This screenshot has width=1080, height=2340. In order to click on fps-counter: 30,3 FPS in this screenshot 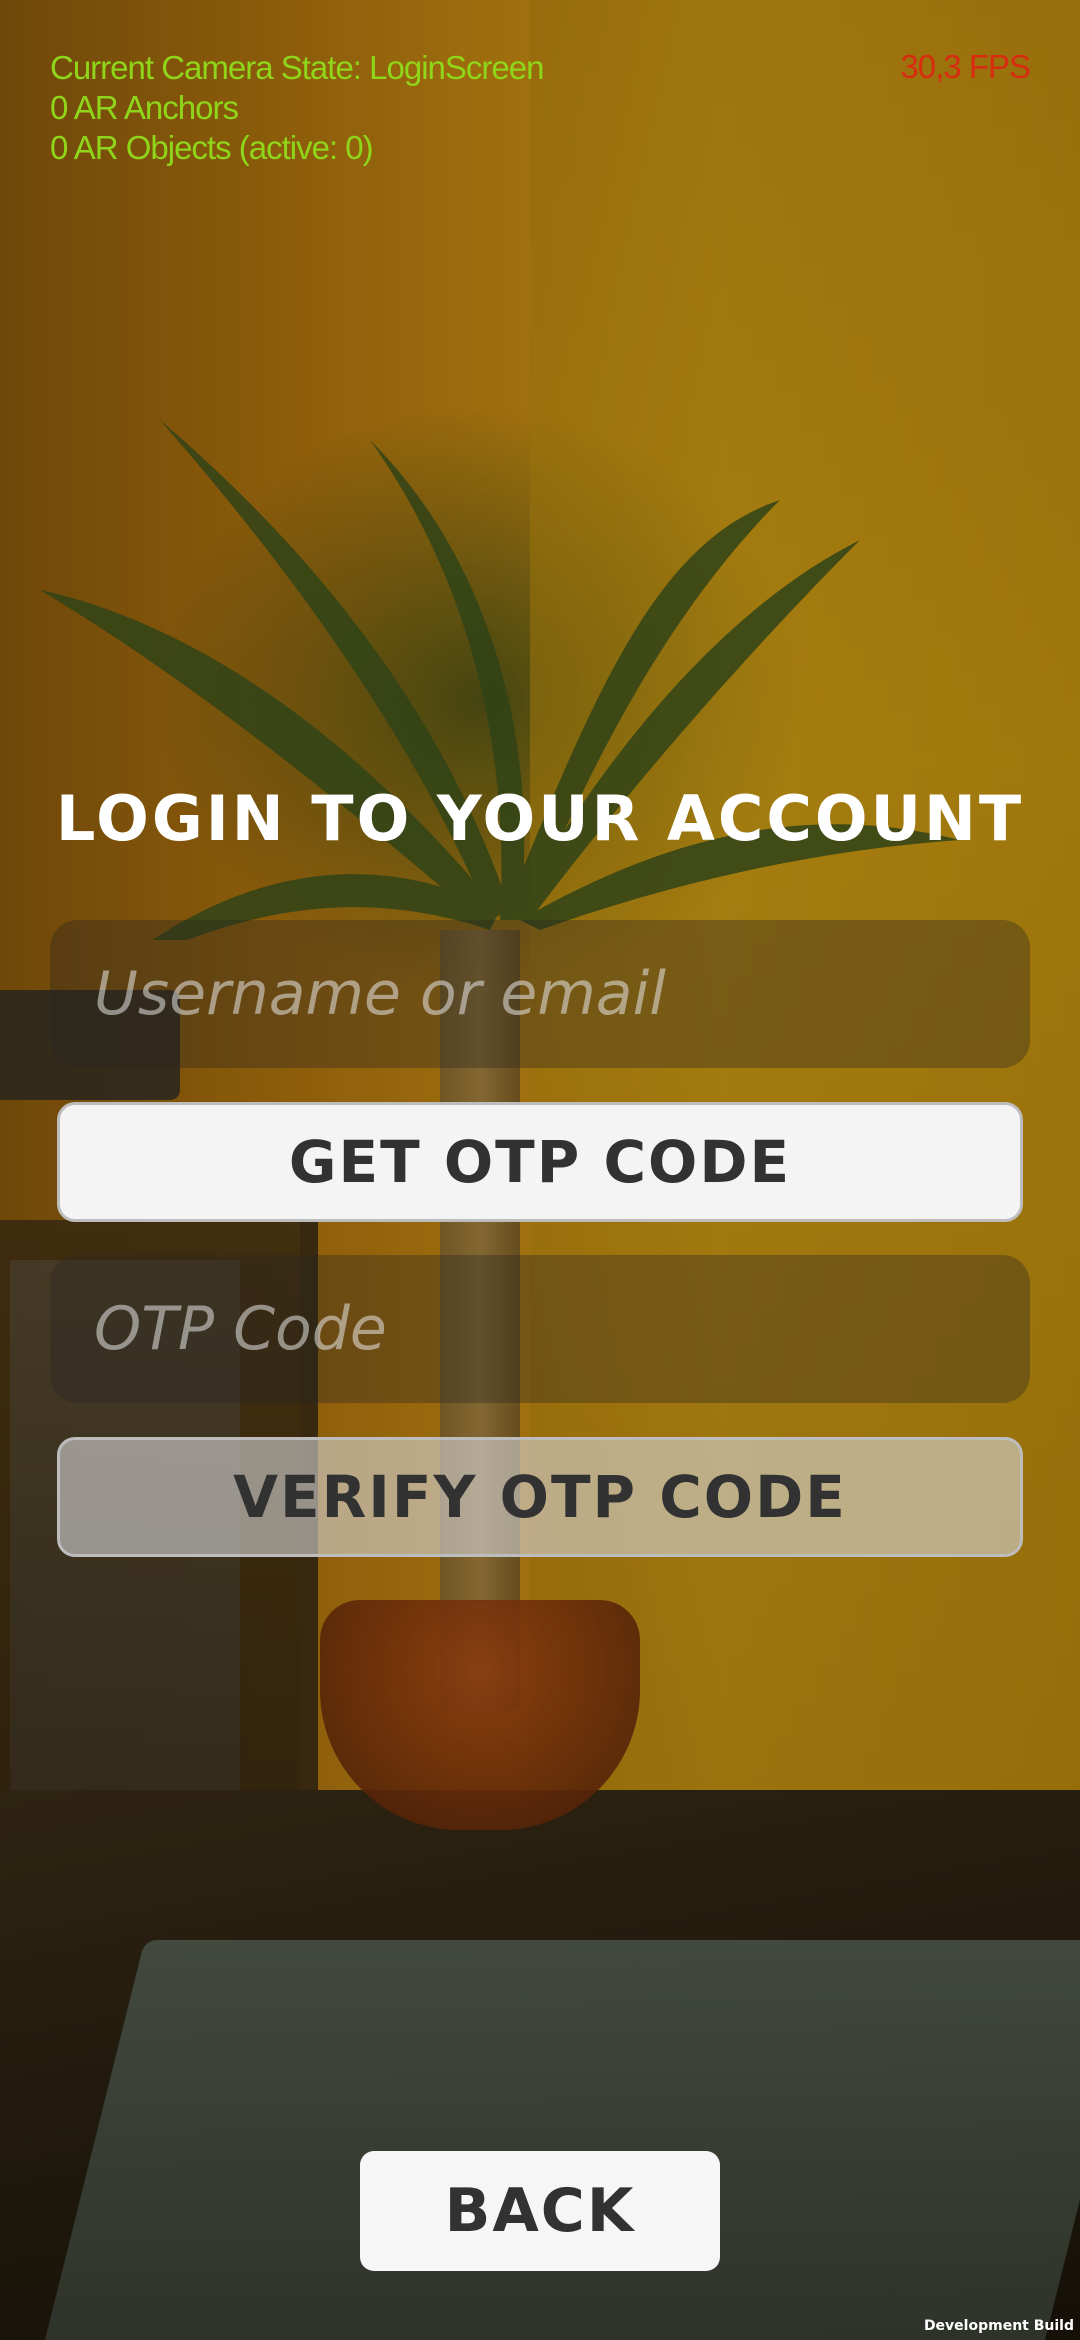, I will do `click(965, 66)`.